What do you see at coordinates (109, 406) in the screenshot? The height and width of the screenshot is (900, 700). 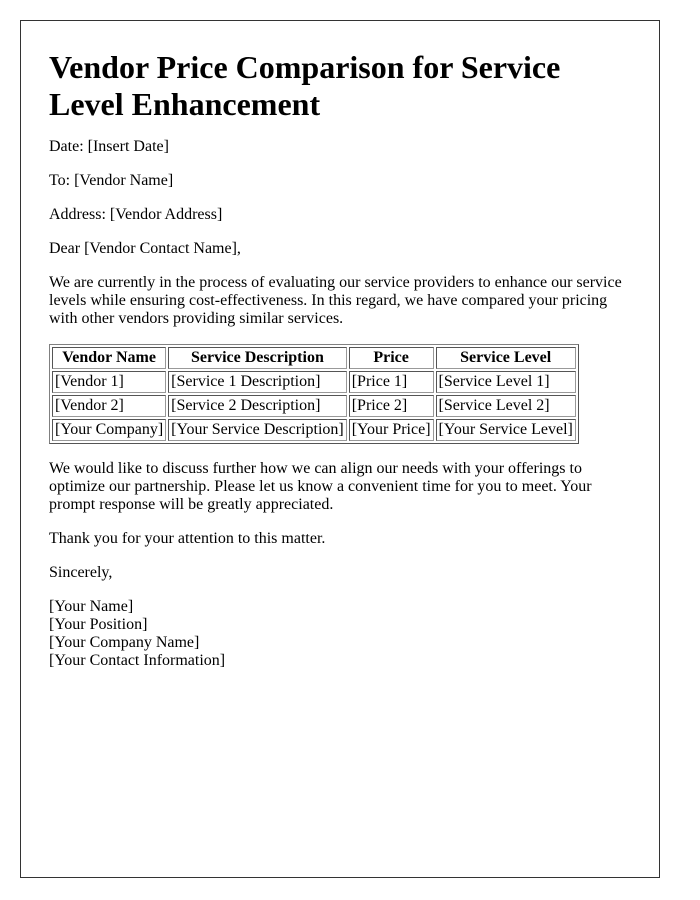 I see `cell-vendor-name: [Vendor 2]` at bounding box center [109, 406].